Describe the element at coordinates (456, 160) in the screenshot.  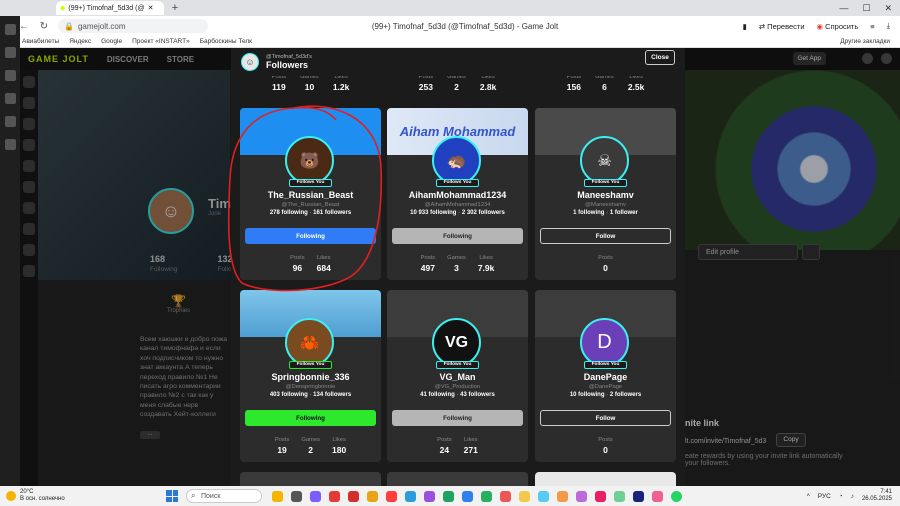
I see `card-avatar: 🦔` at that location.